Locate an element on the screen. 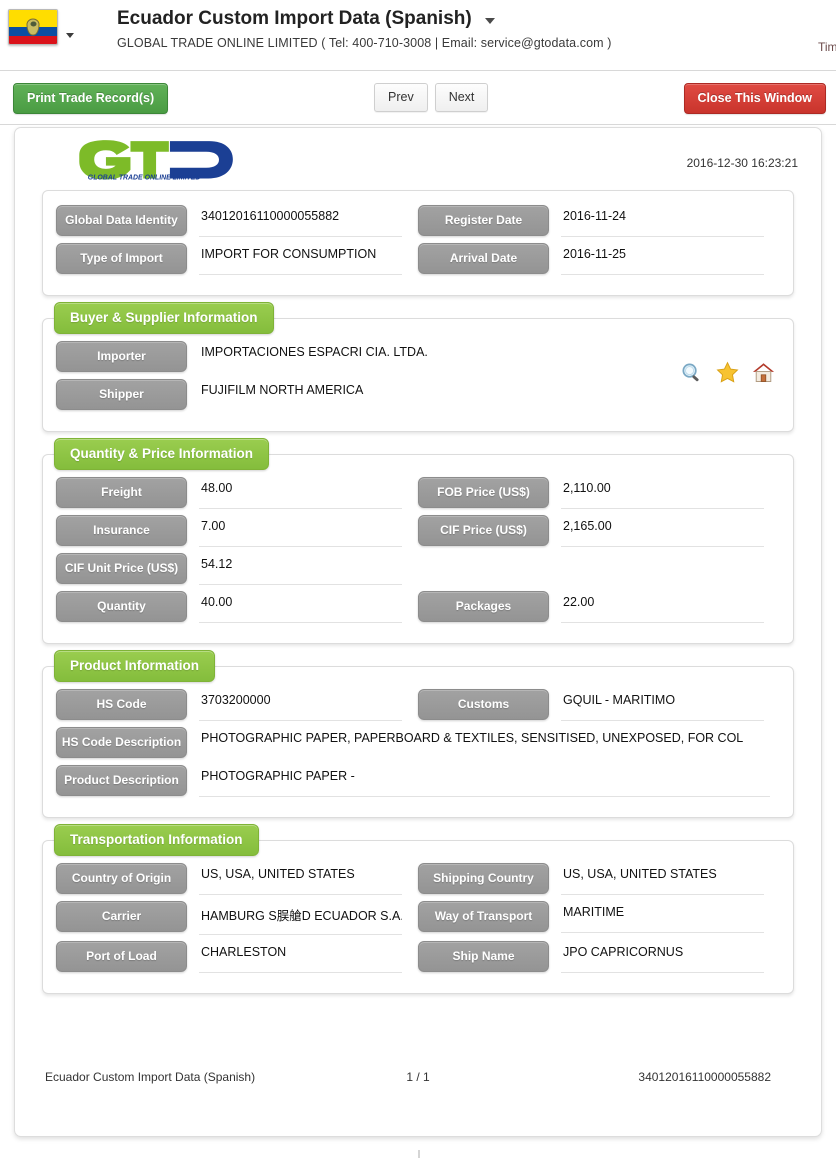 The image size is (836, 1160). field-country-of-origin: Country of Origin US, USA, UNITED STATES is located at coordinates (237, 879).